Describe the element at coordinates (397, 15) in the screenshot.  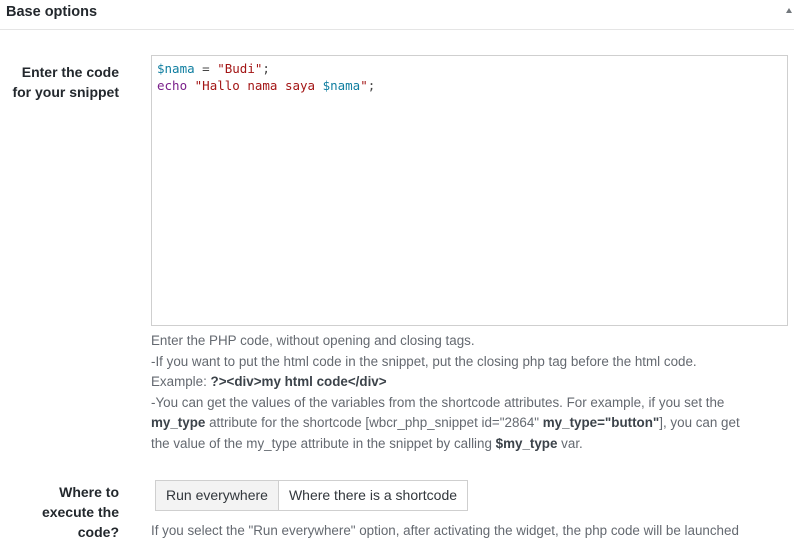
I see `panel-header: Base options` at that location.